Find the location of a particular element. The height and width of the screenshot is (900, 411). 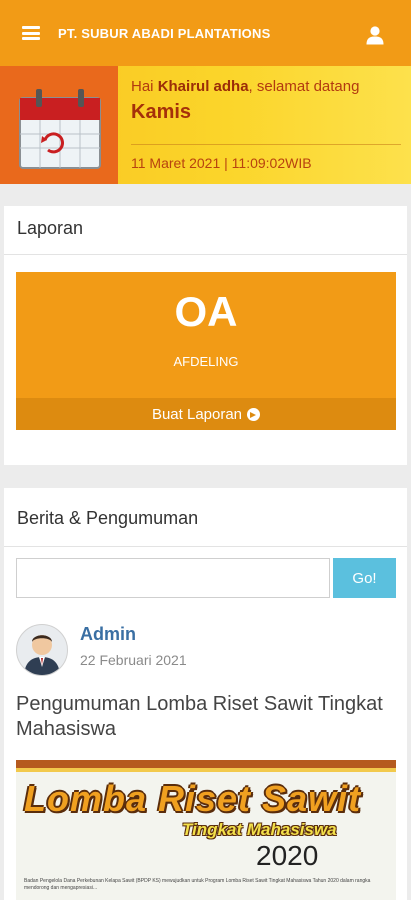

admin-avatar-icon is located at coordinates (42, 655).